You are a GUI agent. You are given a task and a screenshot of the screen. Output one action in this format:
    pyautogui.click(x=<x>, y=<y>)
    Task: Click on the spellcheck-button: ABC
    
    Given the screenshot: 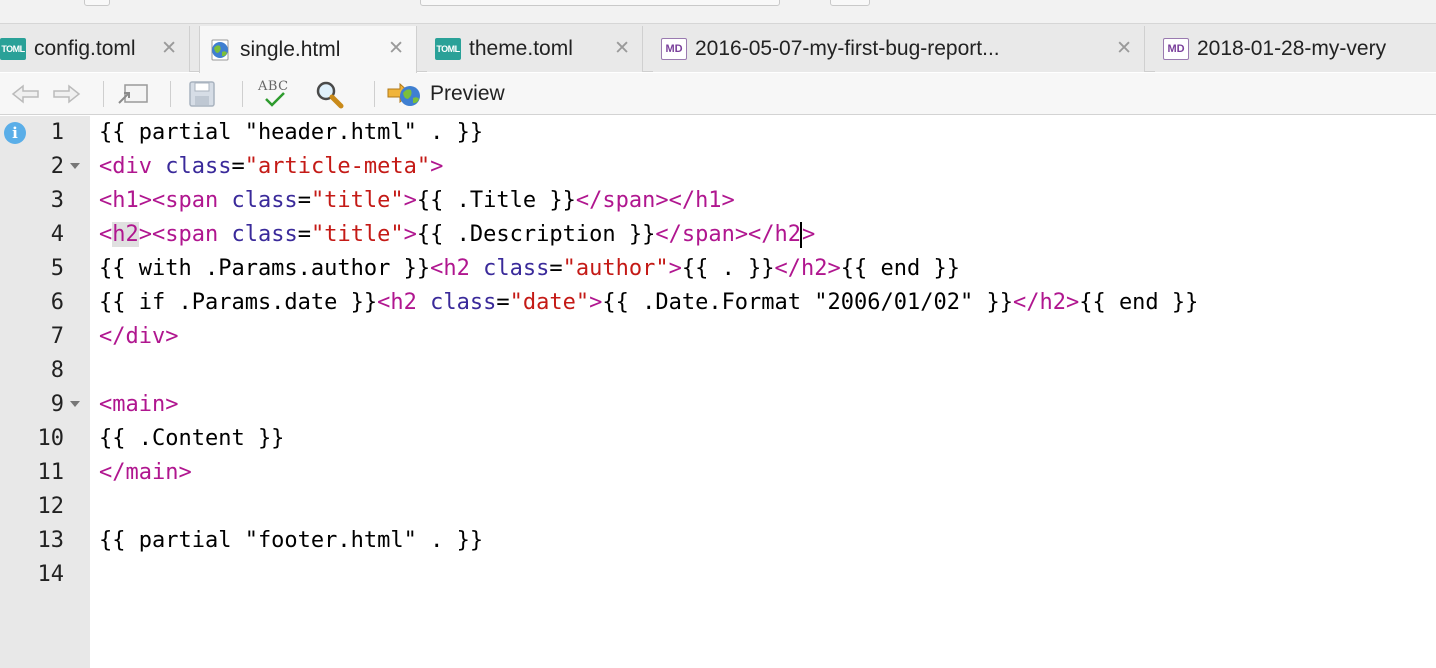 What is the action you would take?
    pyautogui.click(x=275, y=94)
    